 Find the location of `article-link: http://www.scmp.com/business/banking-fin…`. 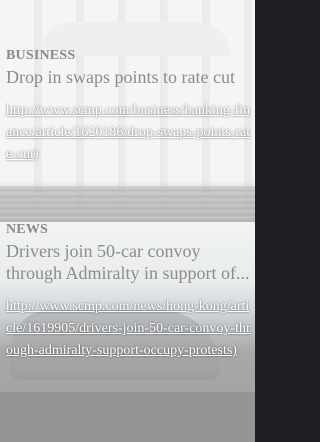

article-link: http://www.scmp.com/business/banking-fin… is located at coordinates (128, 133).